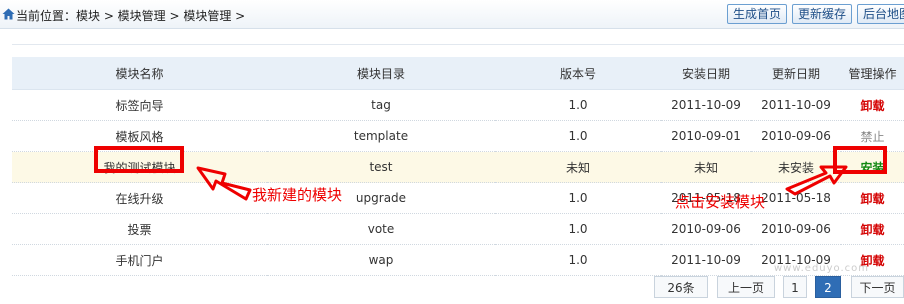 Image resolution: width=904 pixels, height=304 pixels. Describe the element at coordinates (746, 287) in the screenshot. I see `prev-page-button: 上一页` at that location.